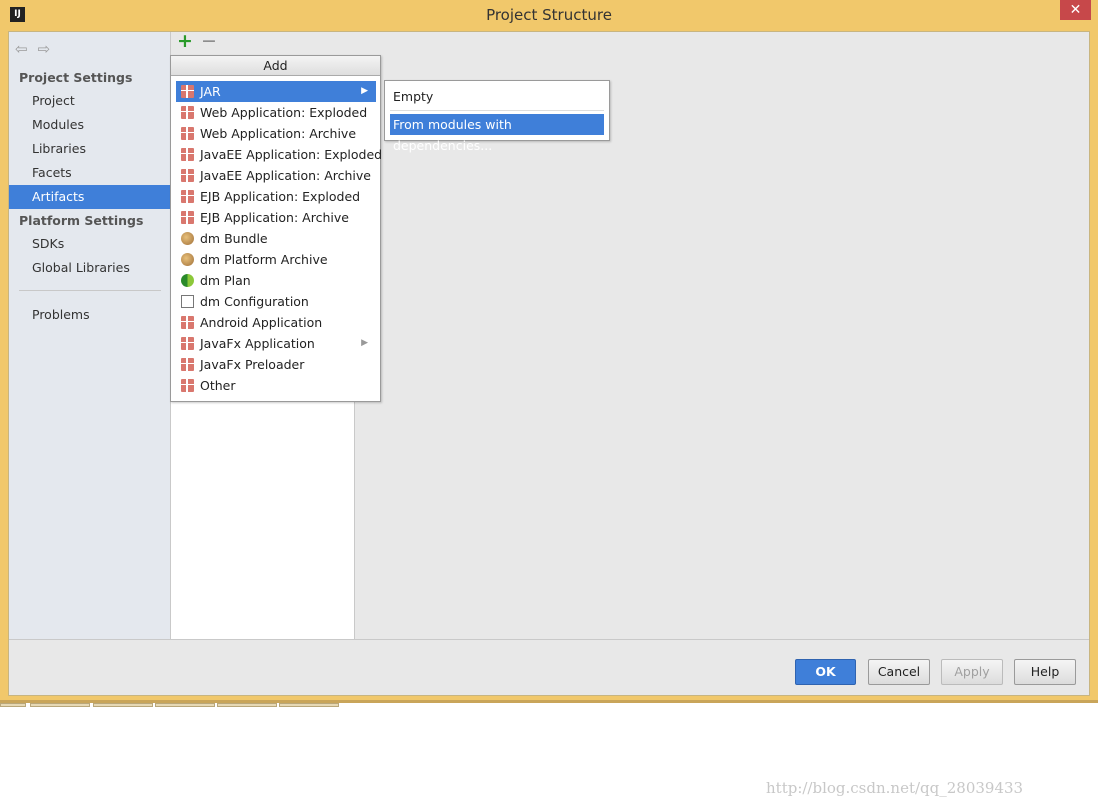 The image size is (1098, 809). Describe the element at coordinates (90, 125) in the screenshot. I see `sidebar-item-modules: Modules` at that location.